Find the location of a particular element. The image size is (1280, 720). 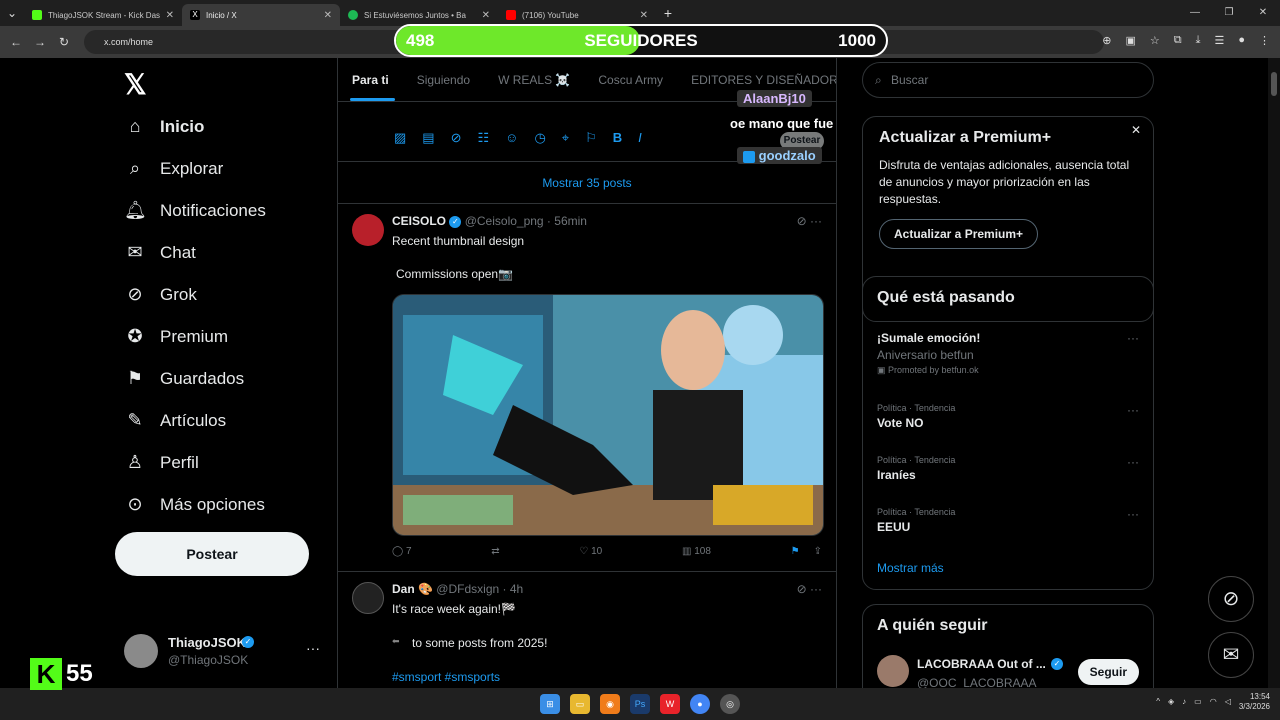

trend-item: Política · Tendencia Vote NO ··· is located at coordinates (1008, 416).